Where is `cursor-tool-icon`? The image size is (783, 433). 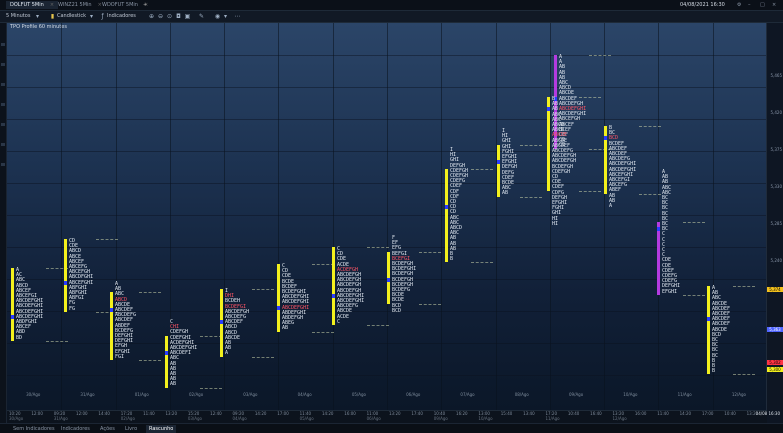
cursor-tool-icon is located at coordinates (3, 44).